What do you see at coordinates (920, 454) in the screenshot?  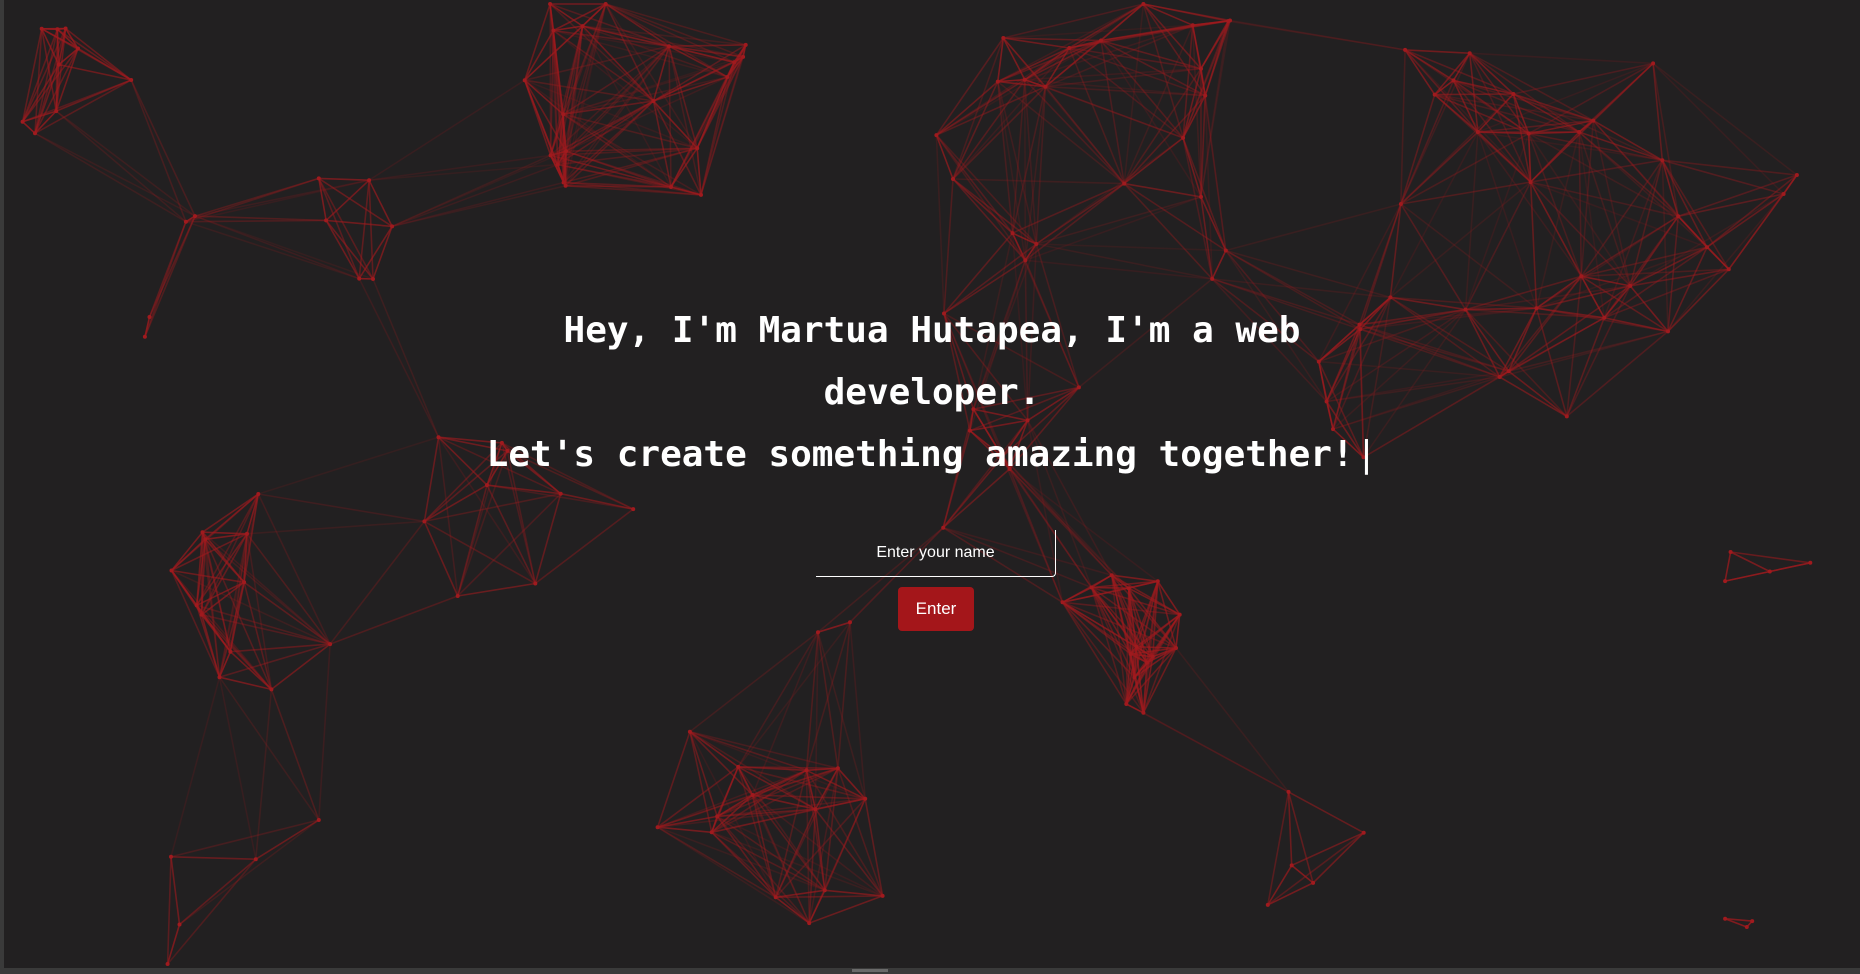 I see `hero-line-3-text: Let's create something amazing together!` at bounding box center [920, 454].